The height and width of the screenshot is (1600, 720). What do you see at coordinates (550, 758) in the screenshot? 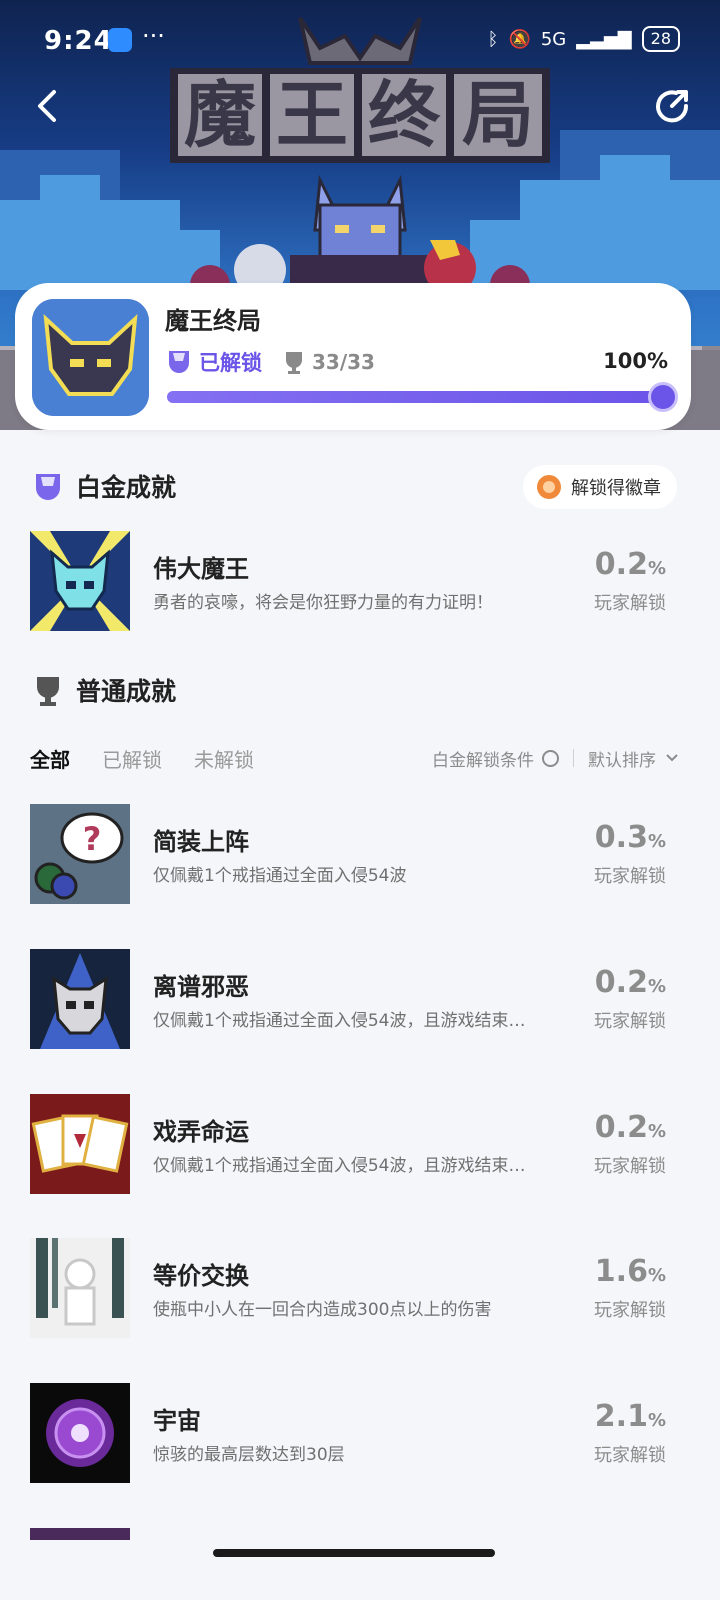
I see `condition-toggle-icon` at bounding box center [550, 758].